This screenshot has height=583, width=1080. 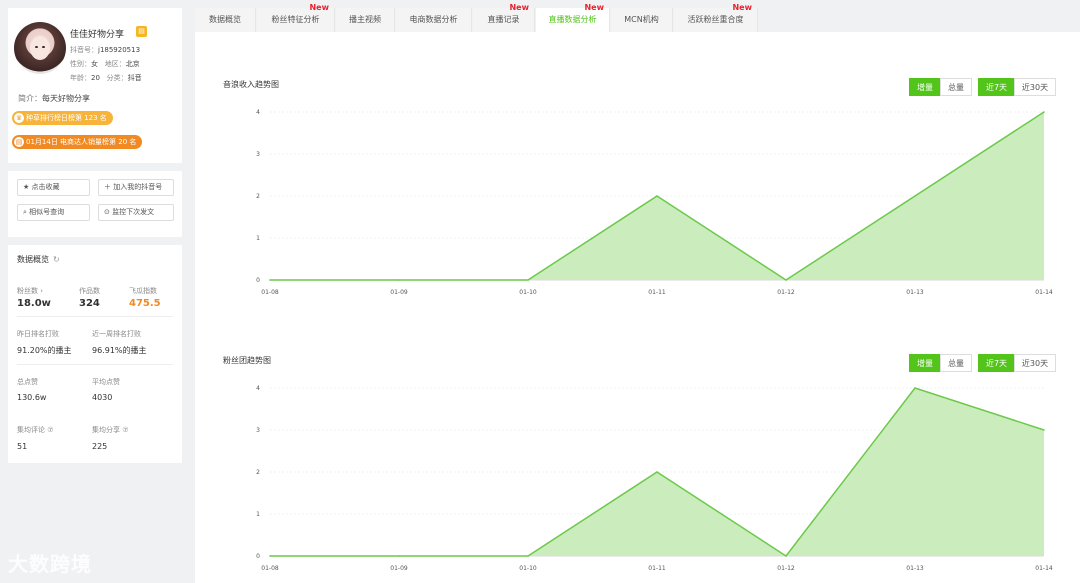 What do you see at coordinates (30, 98) in the screenshot?
I see `bio-label: 简介：` at bounding box center [30, 98].